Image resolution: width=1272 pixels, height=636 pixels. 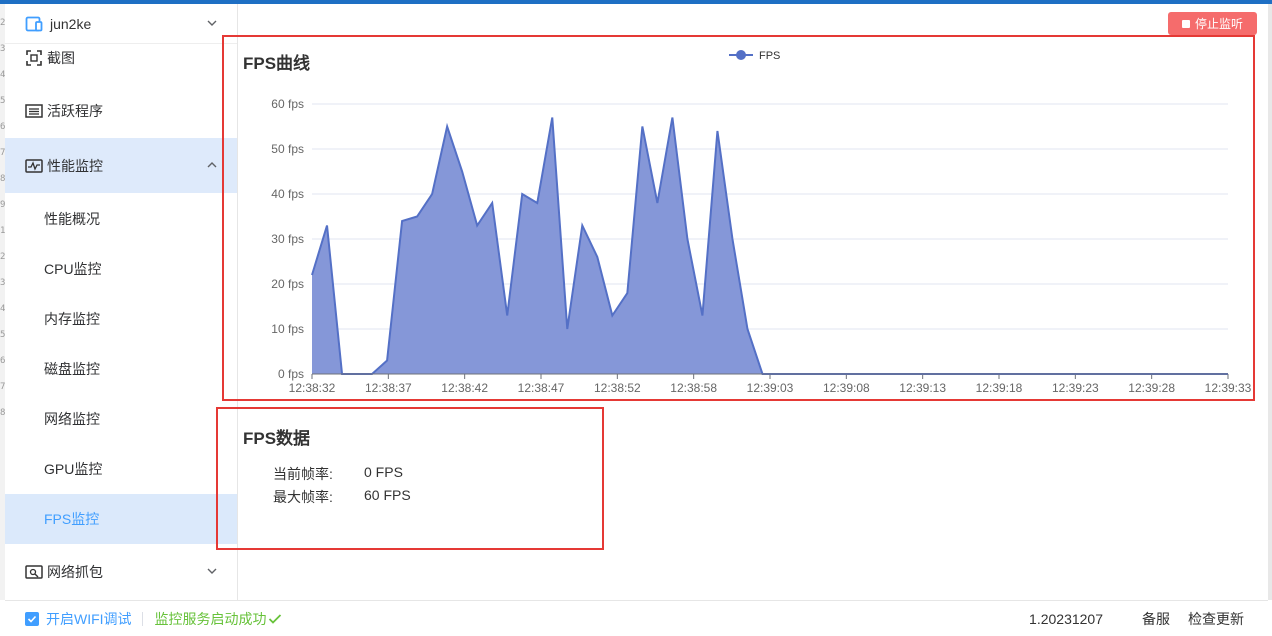 I want to click on y-tick-label: 20 fps, so click(x=287, y=284).